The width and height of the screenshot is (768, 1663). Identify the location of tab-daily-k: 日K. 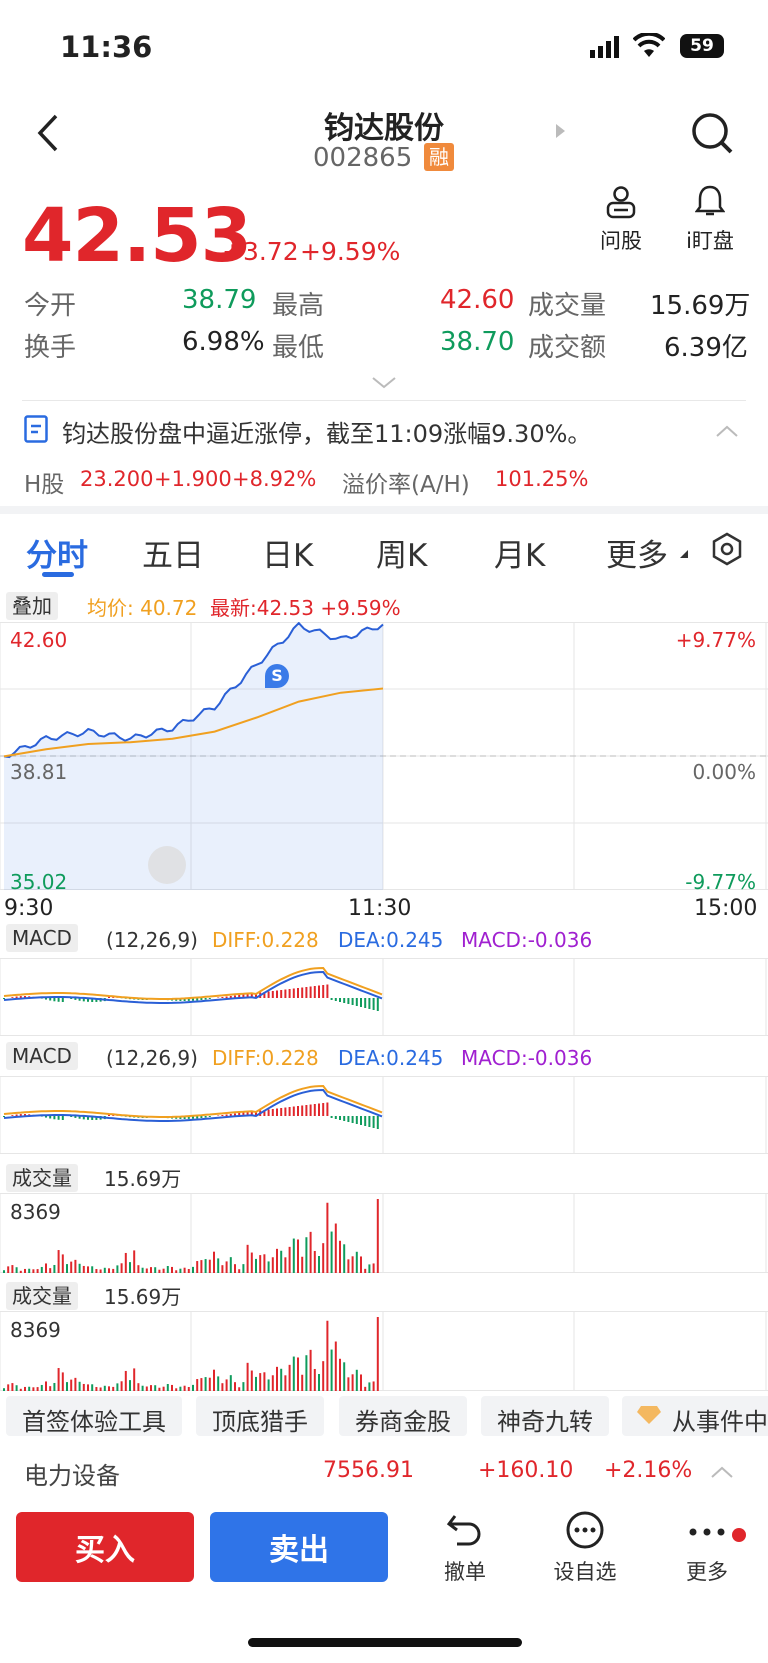
(287, 552).